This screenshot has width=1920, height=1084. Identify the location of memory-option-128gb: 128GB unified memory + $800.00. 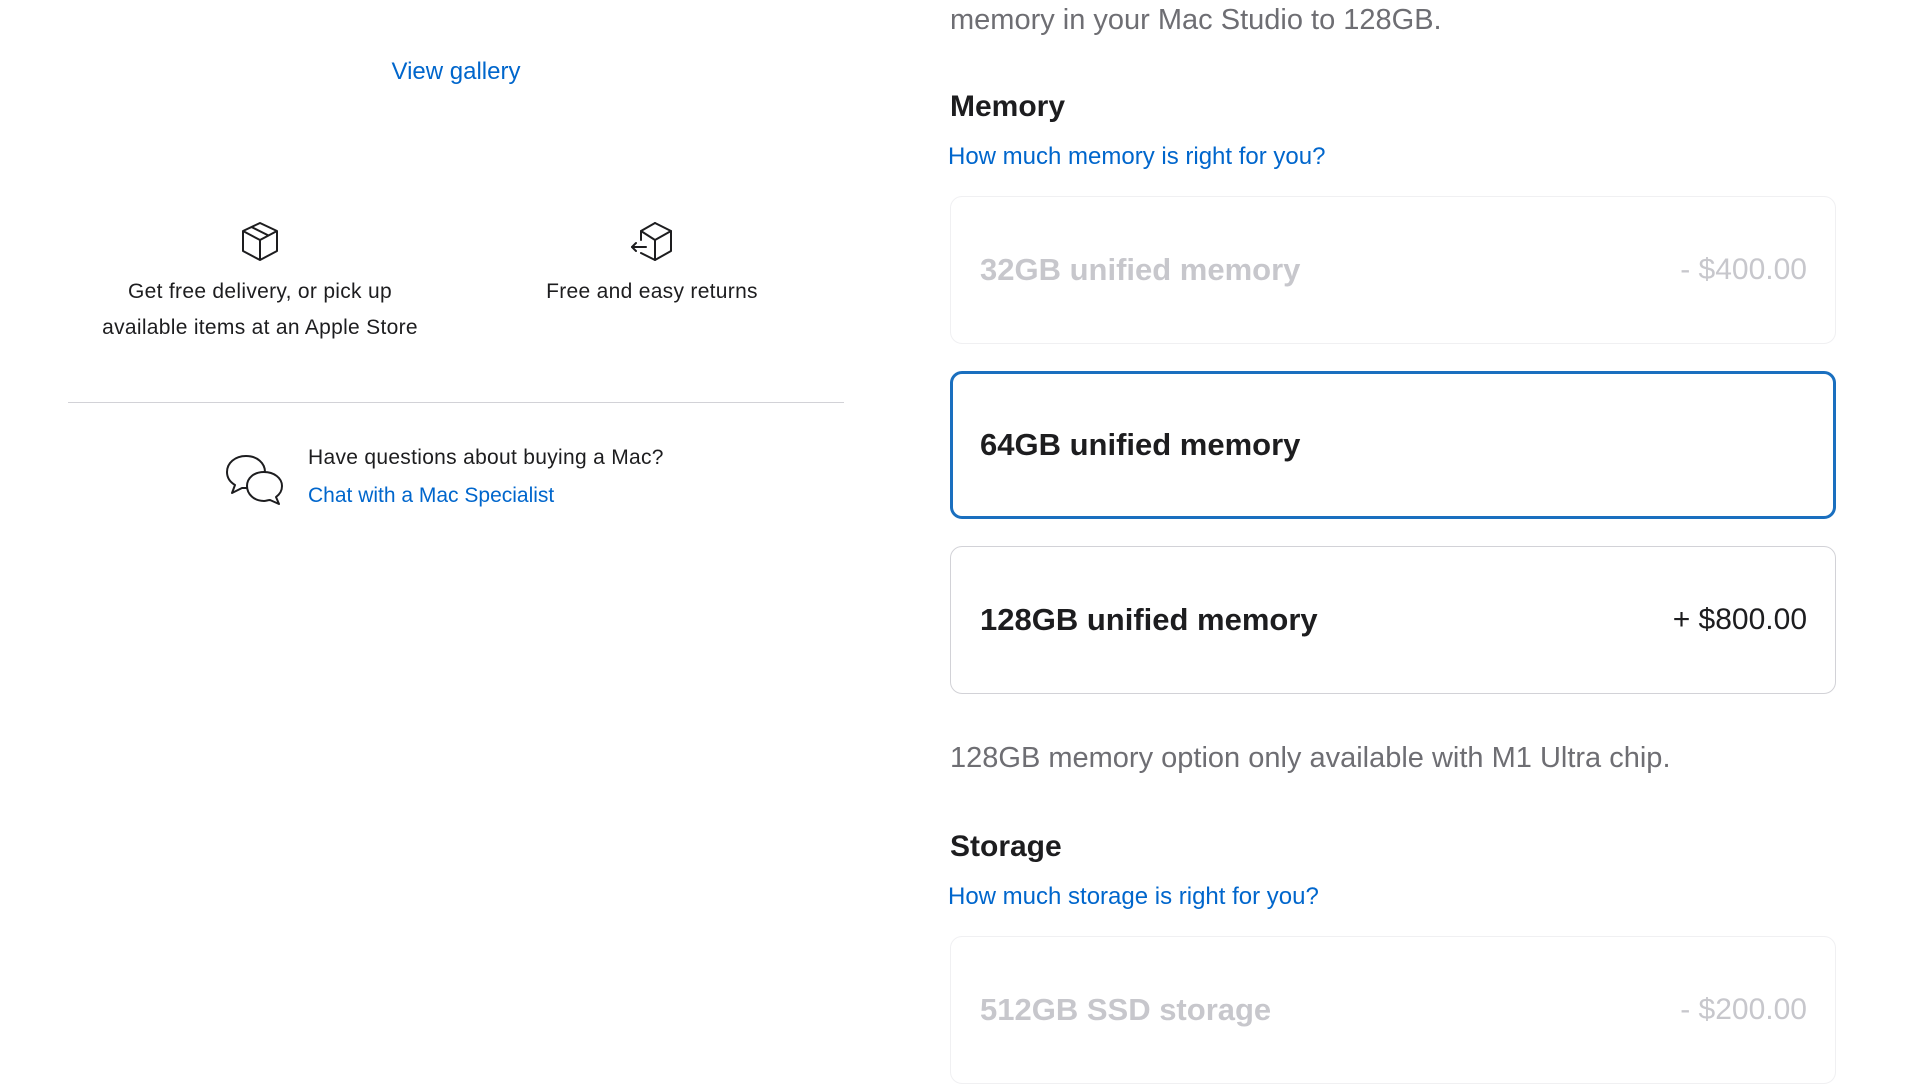
(1393, 620).